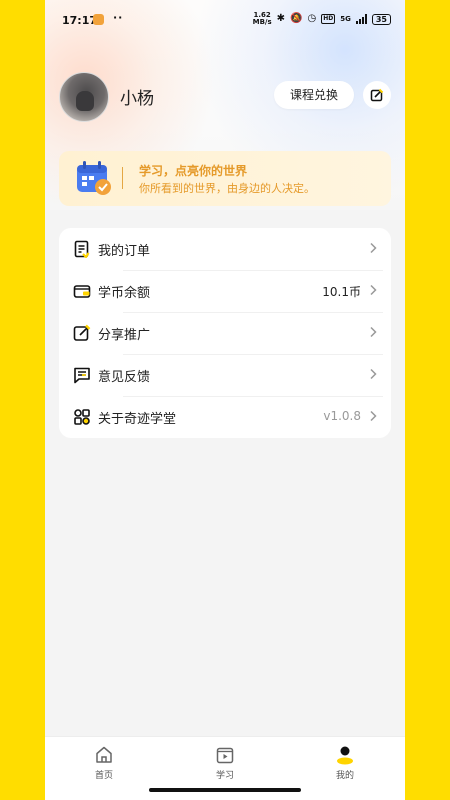  I want to click on tab-home: 首页, so click(104, 763).